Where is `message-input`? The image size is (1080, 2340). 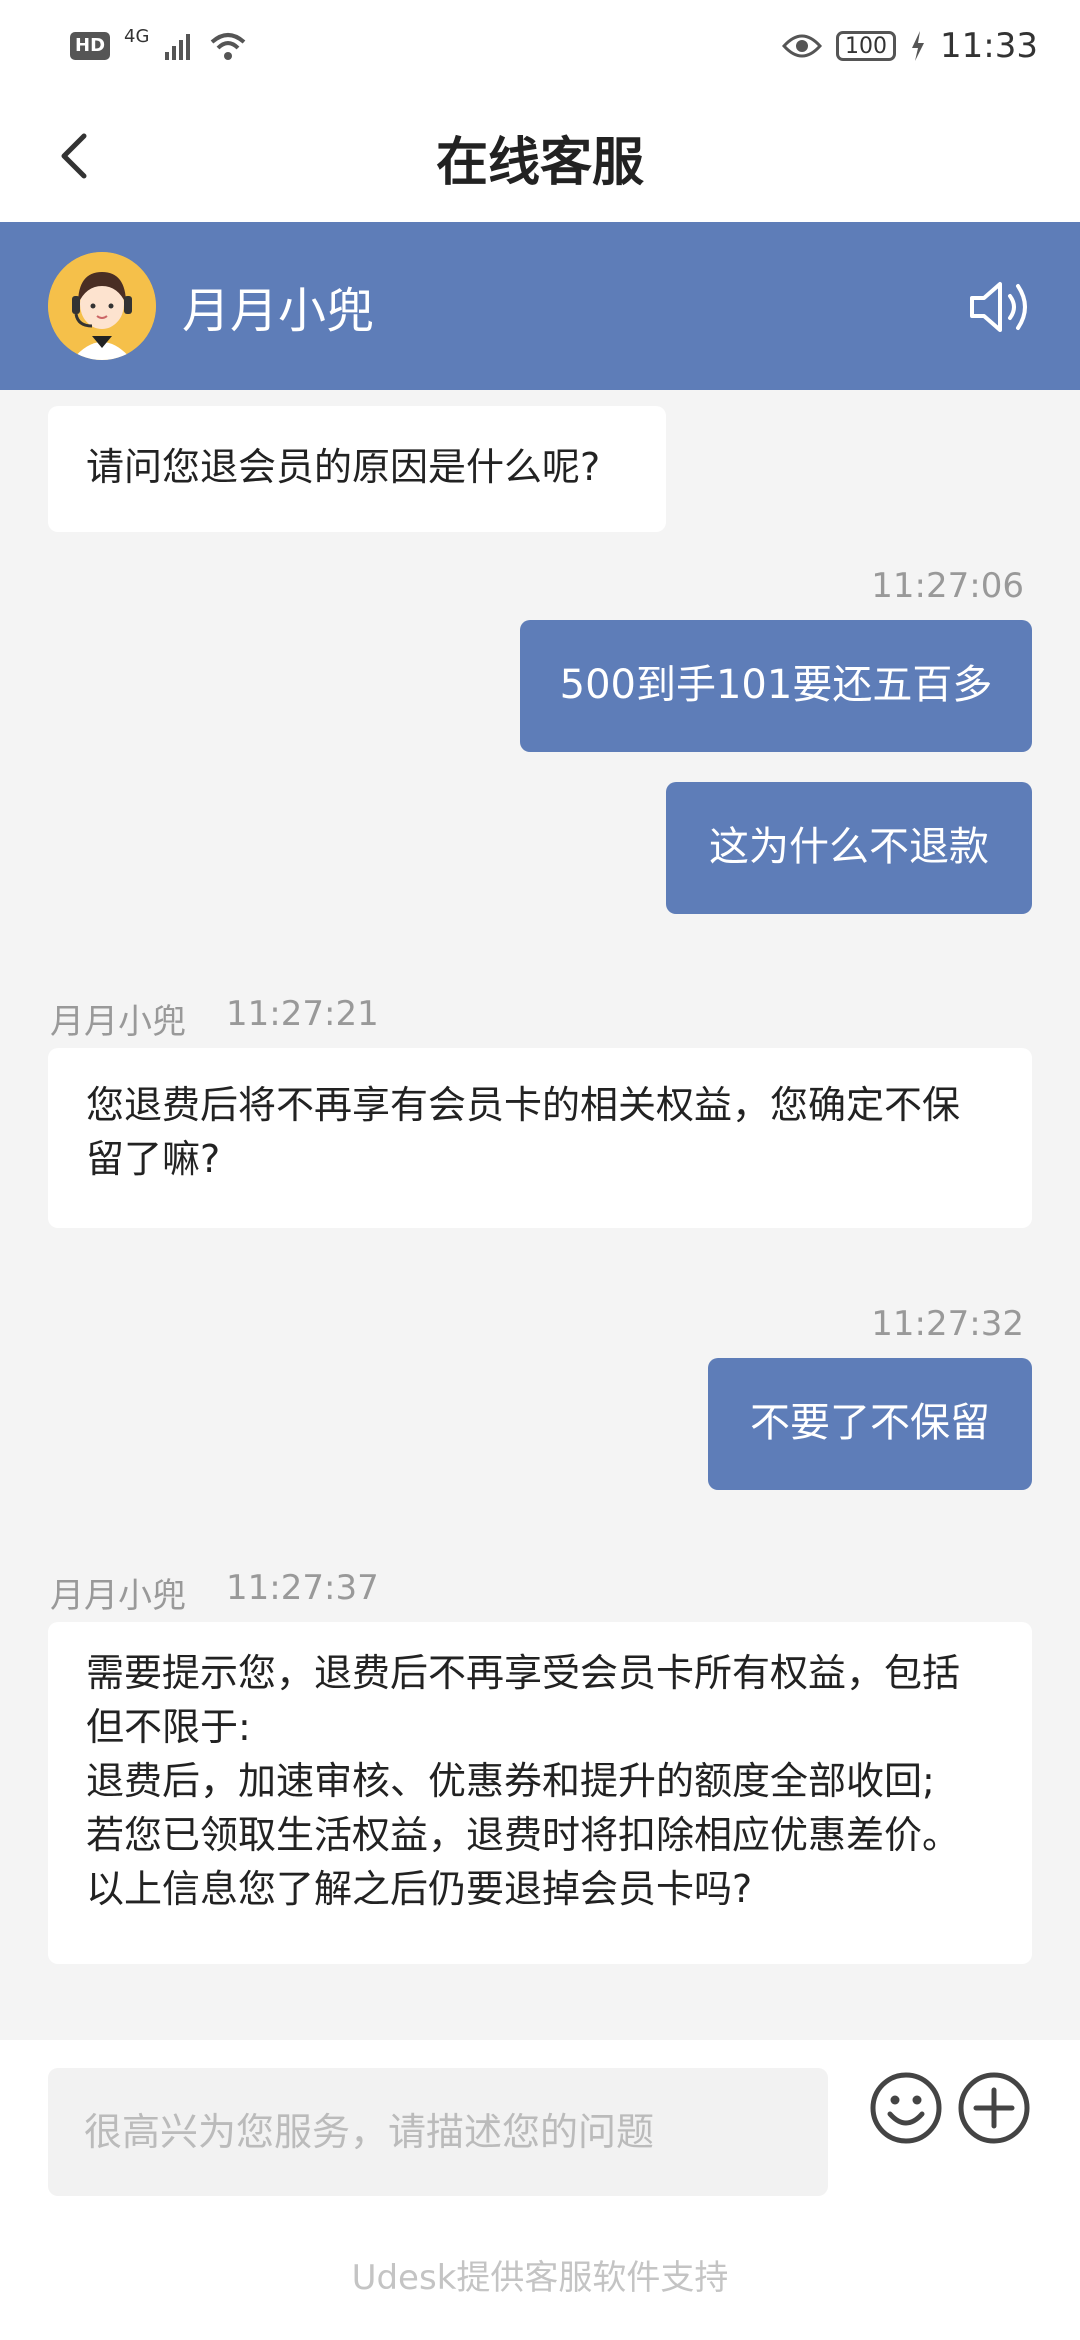 message-input is located at coordinates (438, 2132).